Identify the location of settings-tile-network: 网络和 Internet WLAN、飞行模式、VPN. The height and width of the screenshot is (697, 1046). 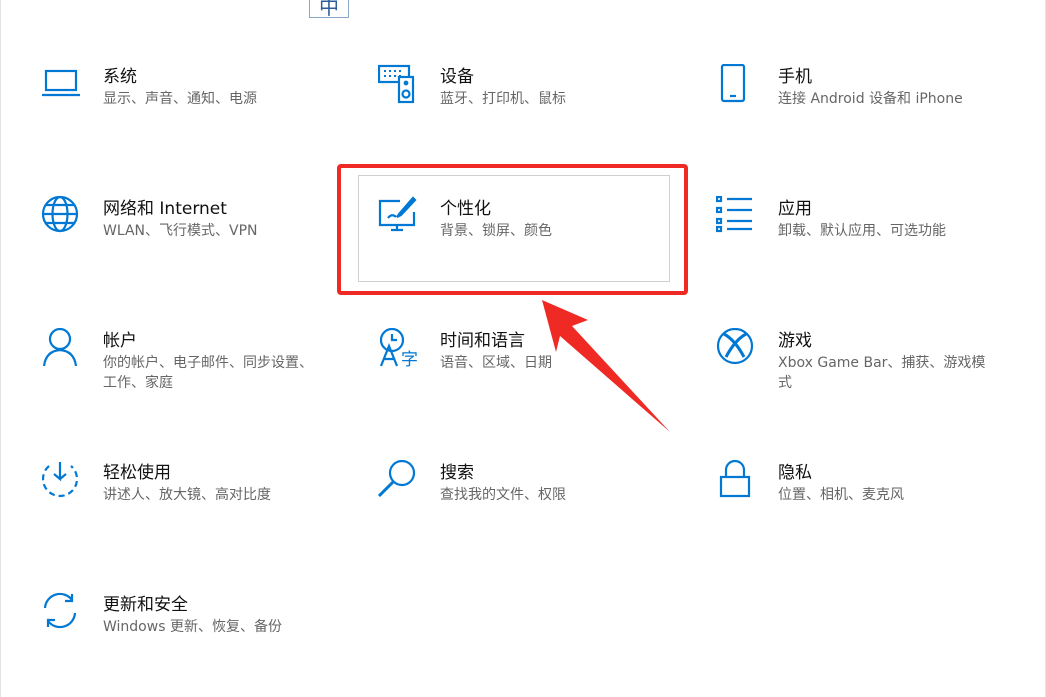
(186, 231).